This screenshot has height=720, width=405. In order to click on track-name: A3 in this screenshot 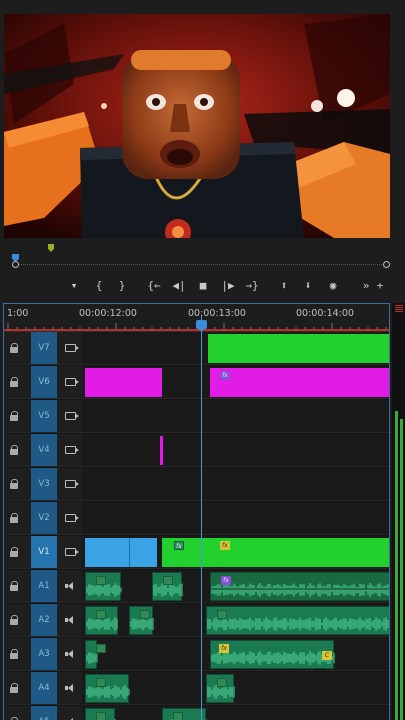, I will do `click(44, 654)`.